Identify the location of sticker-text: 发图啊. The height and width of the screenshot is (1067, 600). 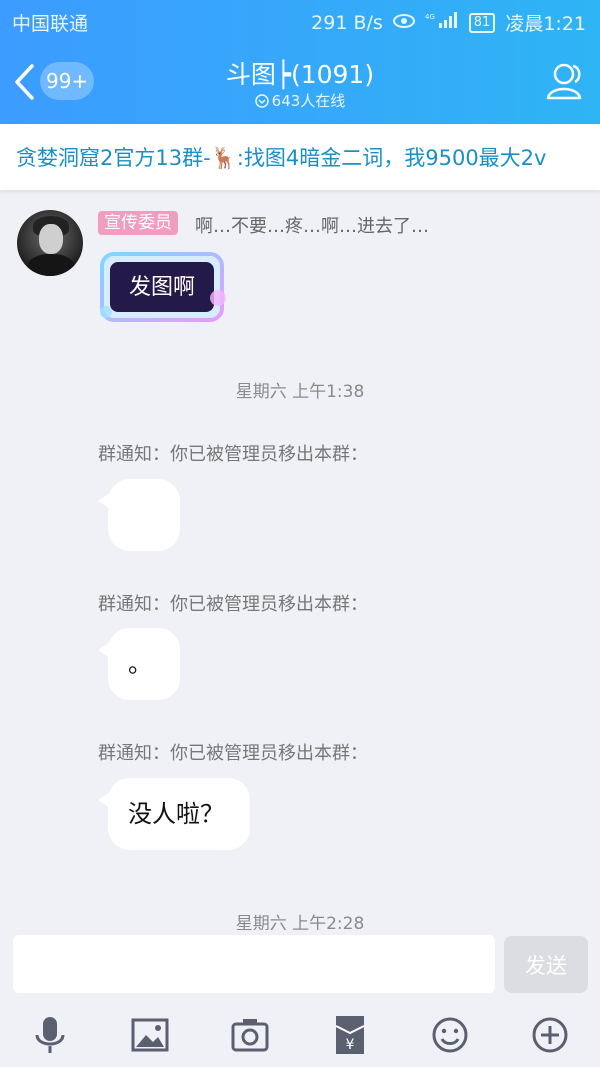
(162, 287).